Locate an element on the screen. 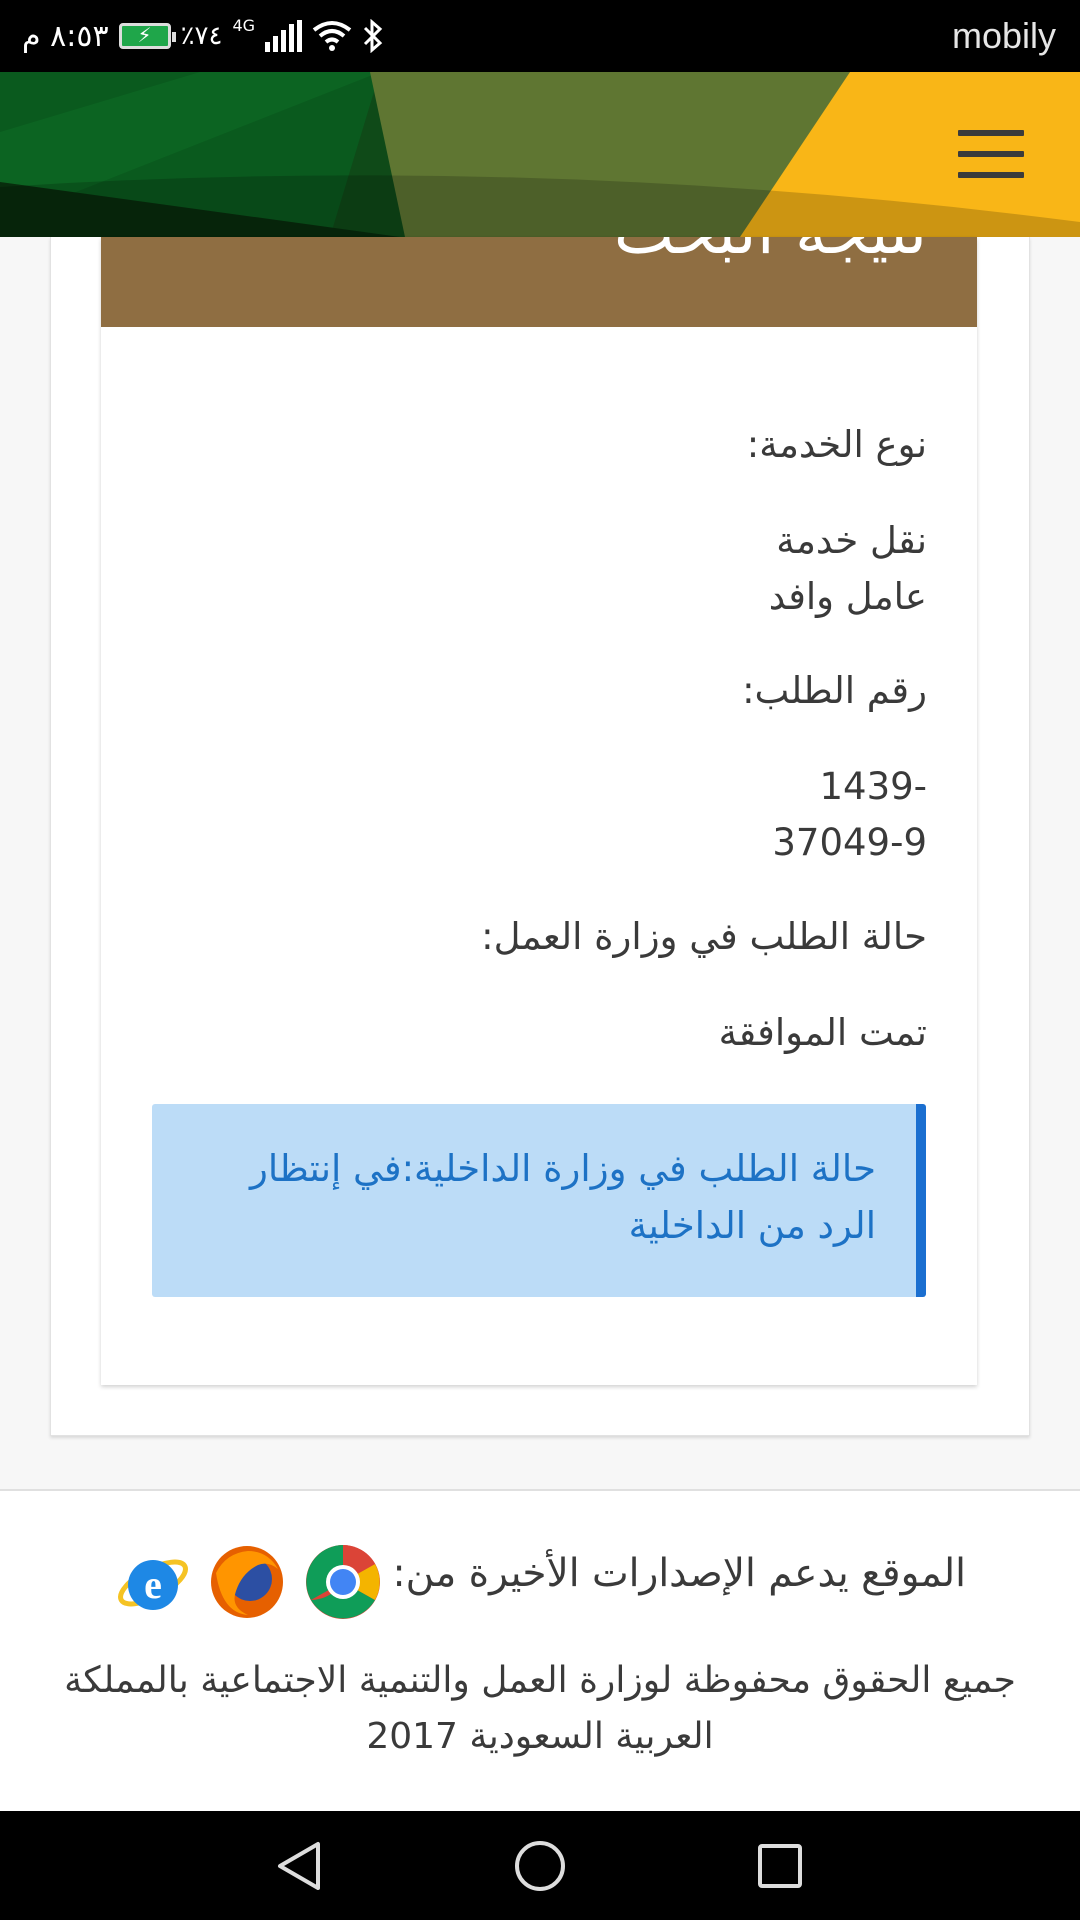 The height and width of the screenshot is (1920, 1080). labor-status-value: تمت الموافقة is located at coordinates (822, 1032).